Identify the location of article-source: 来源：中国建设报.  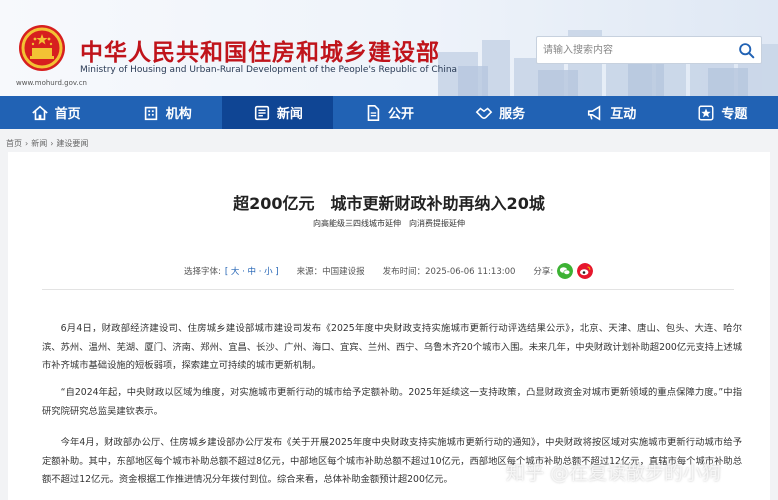
(330, 272).